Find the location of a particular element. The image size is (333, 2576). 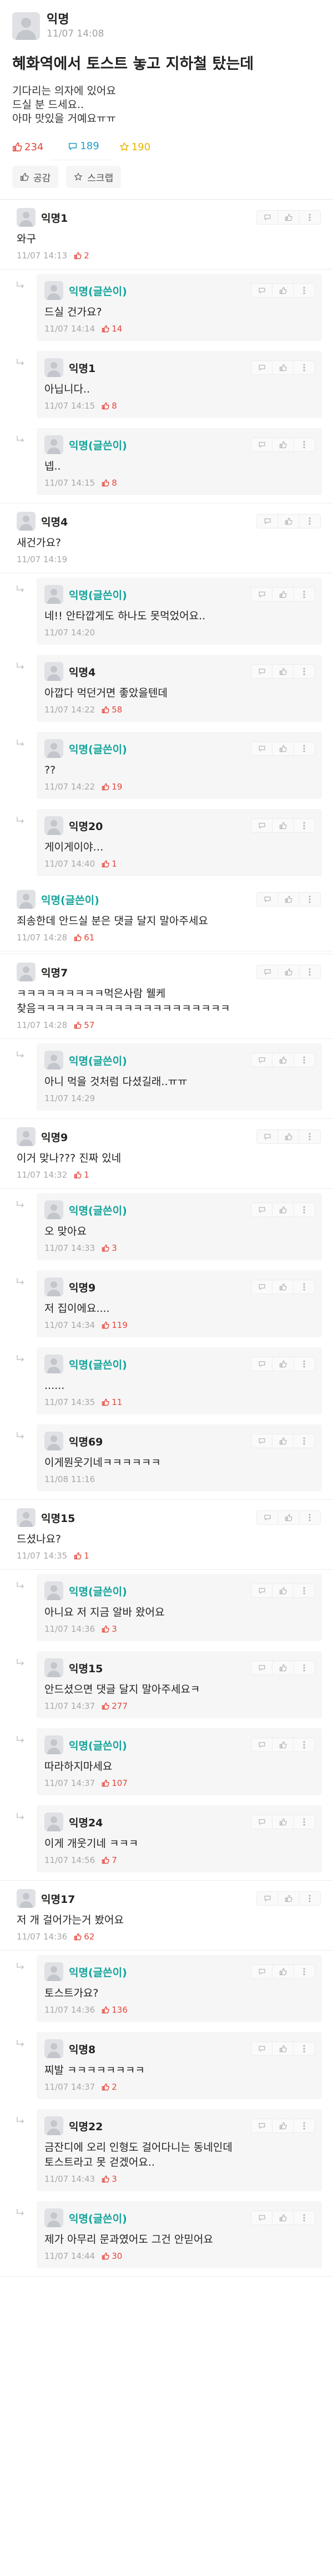

like-button: 공감 is located at coordinates (35, 177).